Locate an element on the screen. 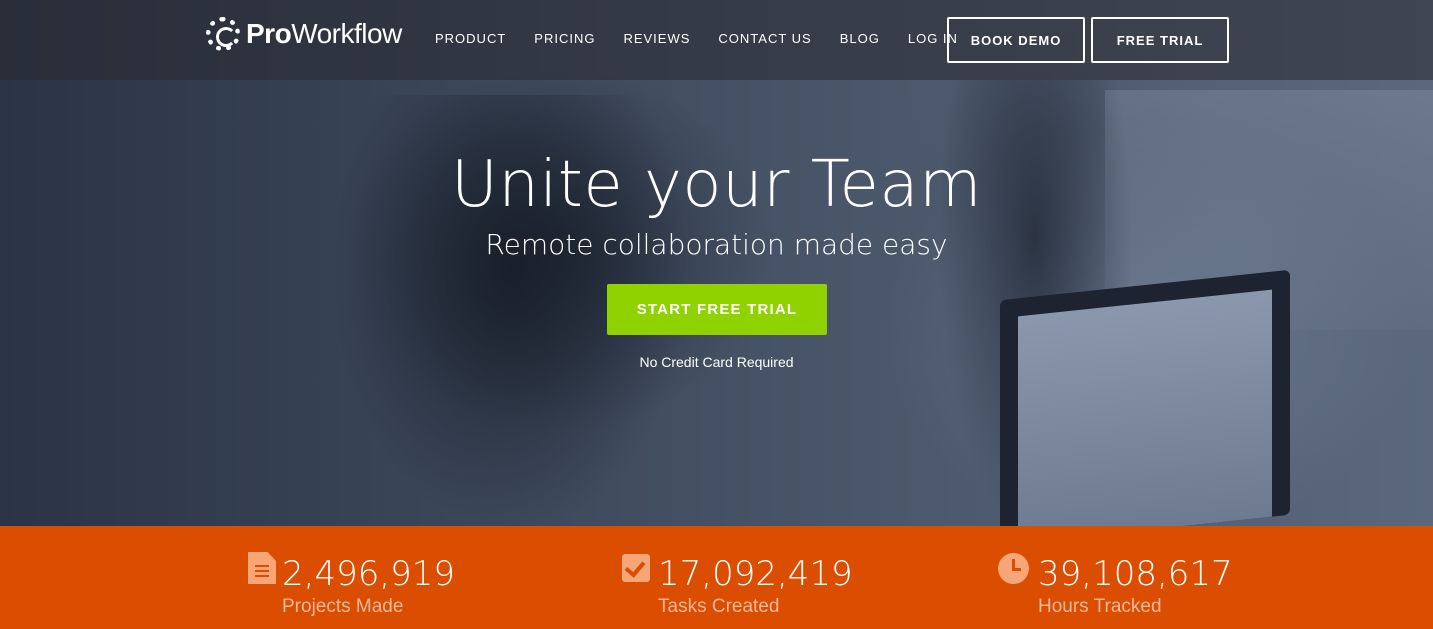  stat-value: 2,496,919 is located at coordinates (369, 574).